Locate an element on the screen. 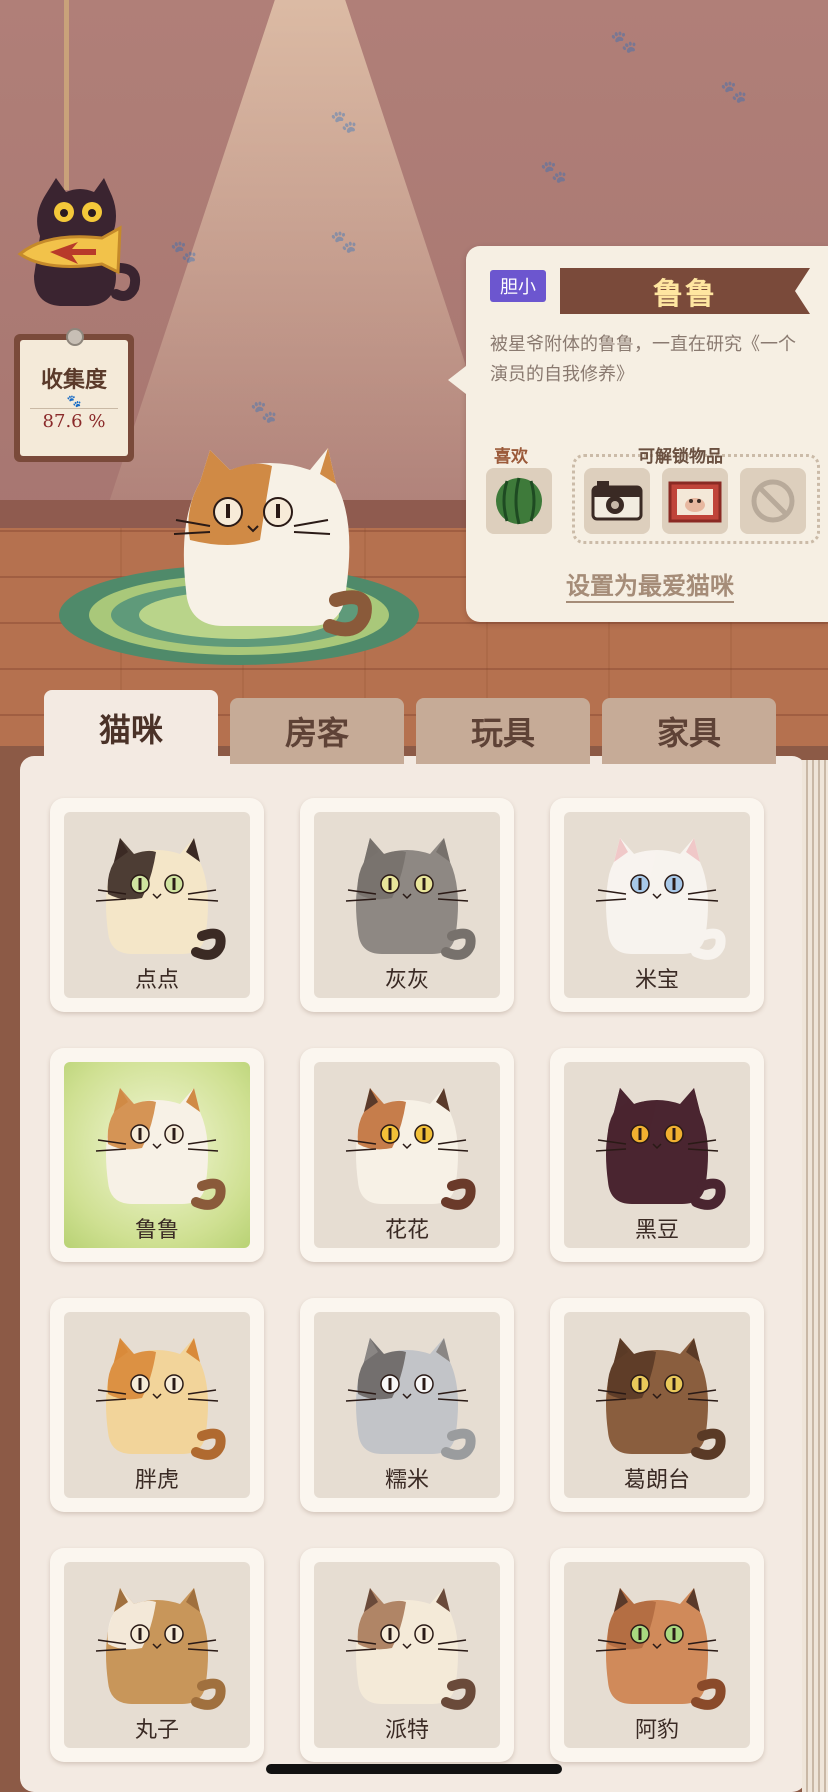 The height and width of the screenshot is (1792, 828). cat-card: 黑豆 is located at coordinates (657, 1155).